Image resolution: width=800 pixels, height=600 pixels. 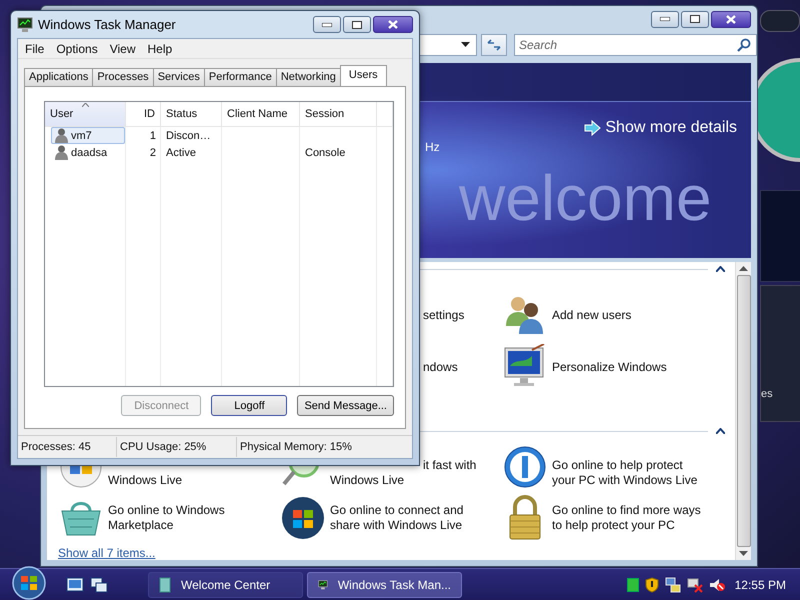 I want to click on status-text: Processes: 45, so click(x=67, y=447).